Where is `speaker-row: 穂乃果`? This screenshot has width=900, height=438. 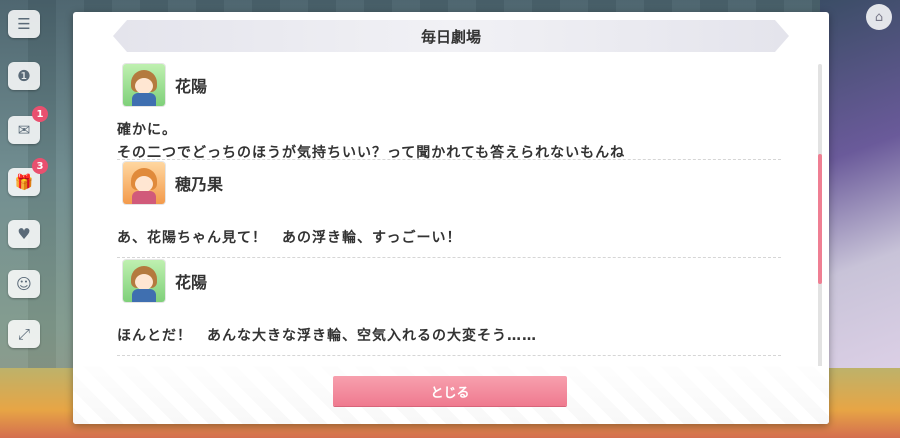
speaker-row: 穂乃果 is located at coordinates (173, 183).